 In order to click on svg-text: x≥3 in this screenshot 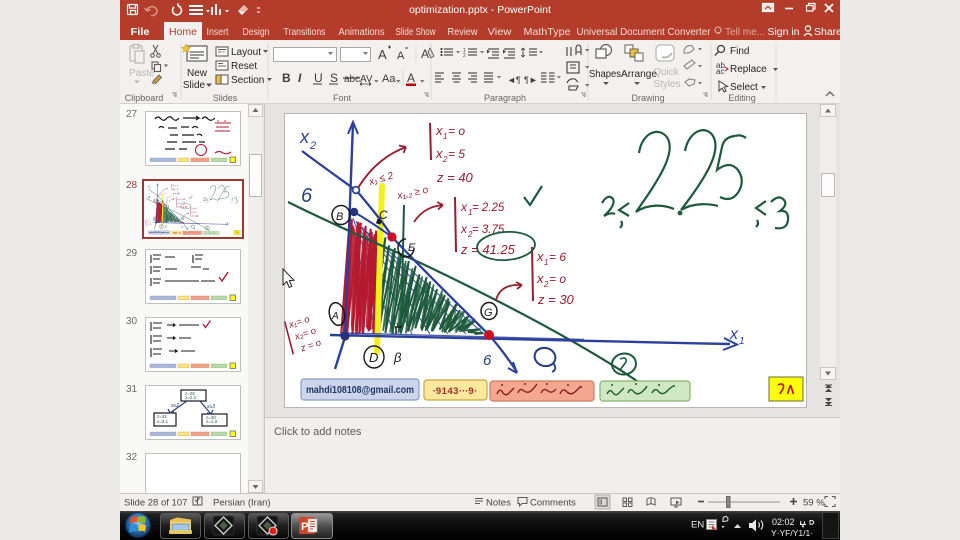, I will do `click(210, 407)`.